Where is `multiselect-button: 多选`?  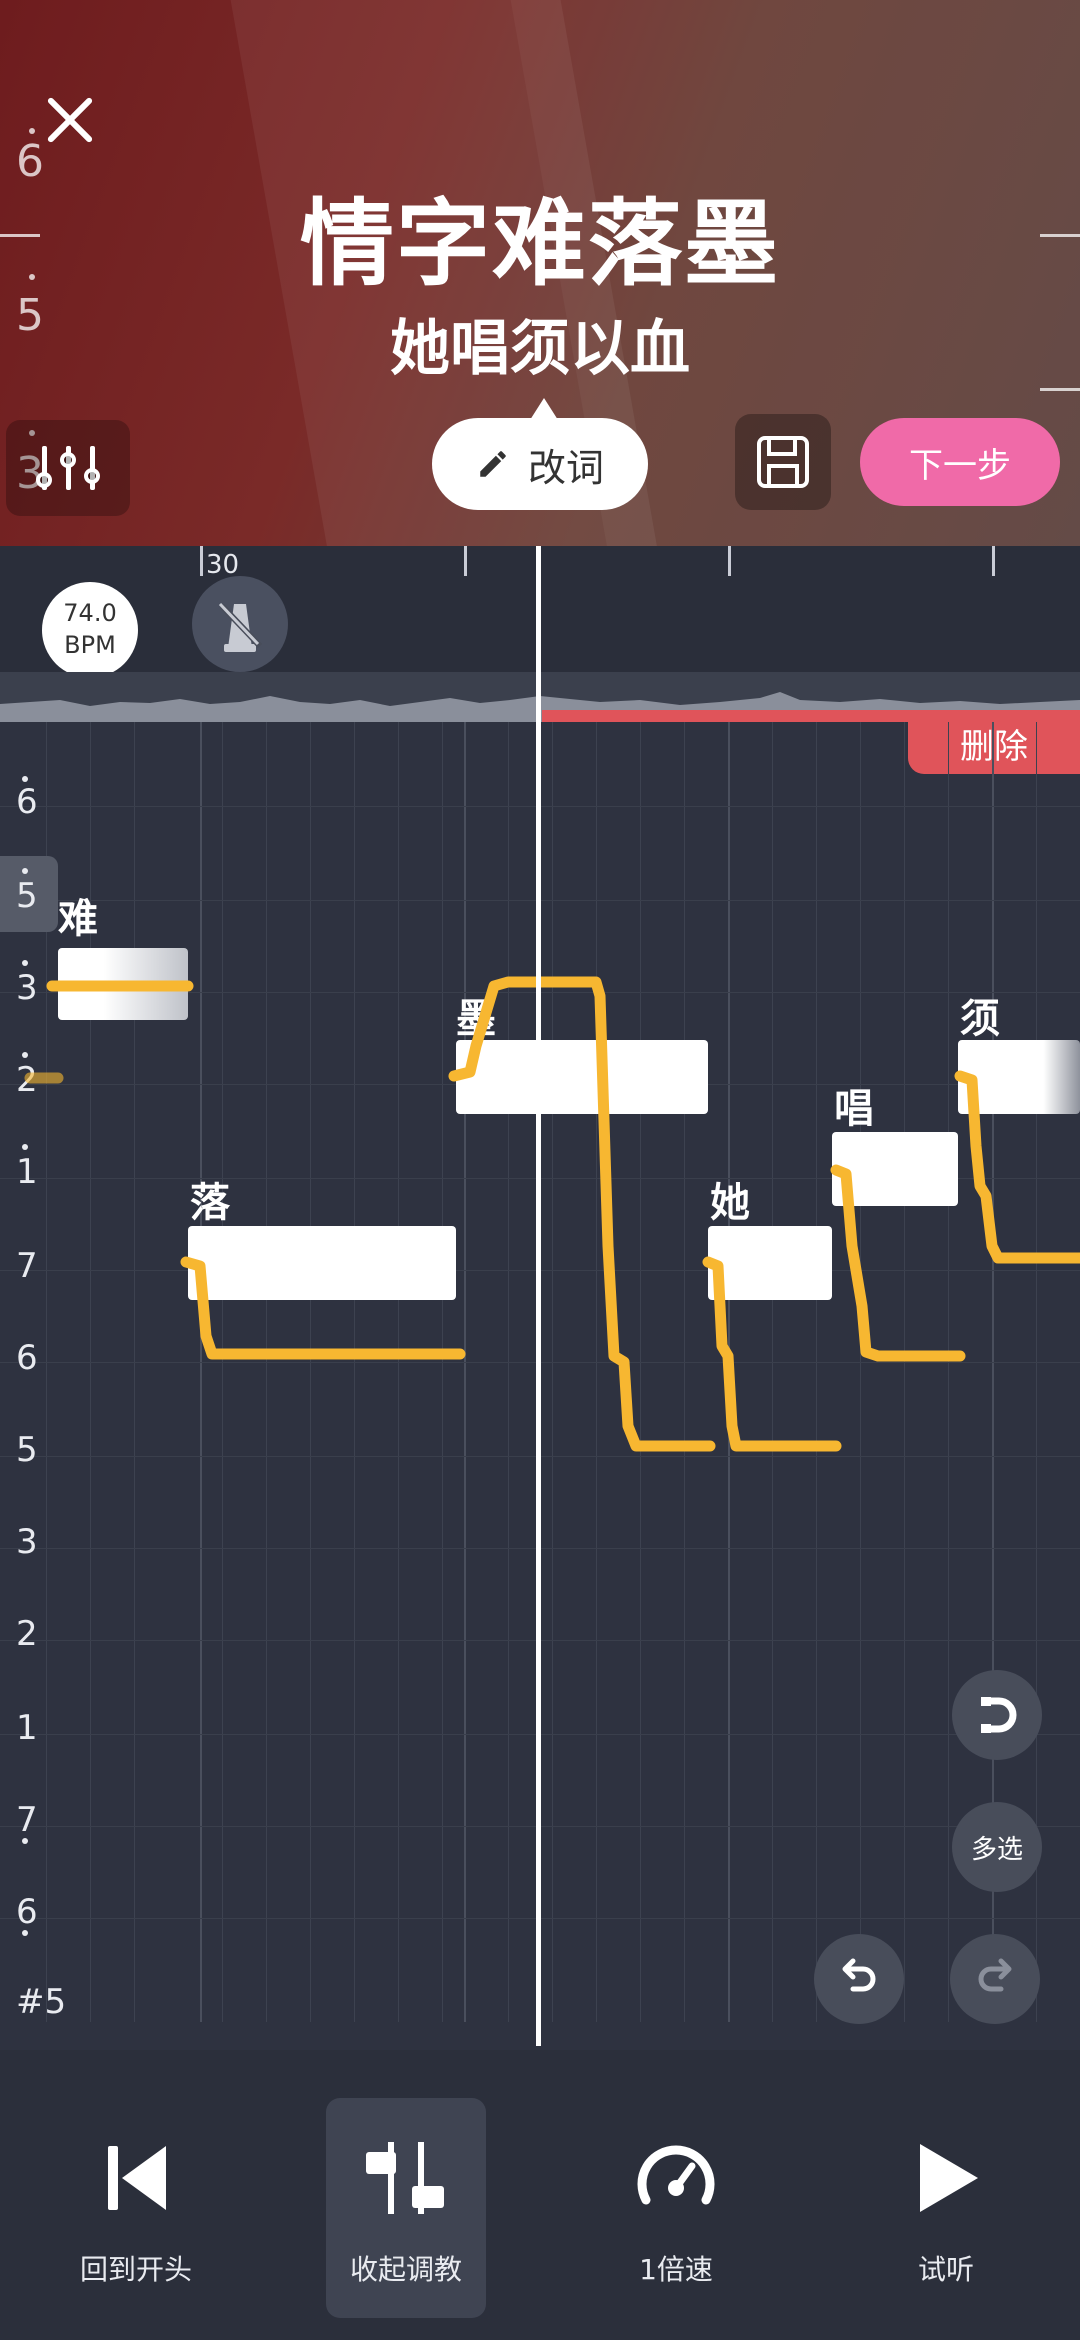
multiselect-button: 多选 is located at coordinates (997, 1847).